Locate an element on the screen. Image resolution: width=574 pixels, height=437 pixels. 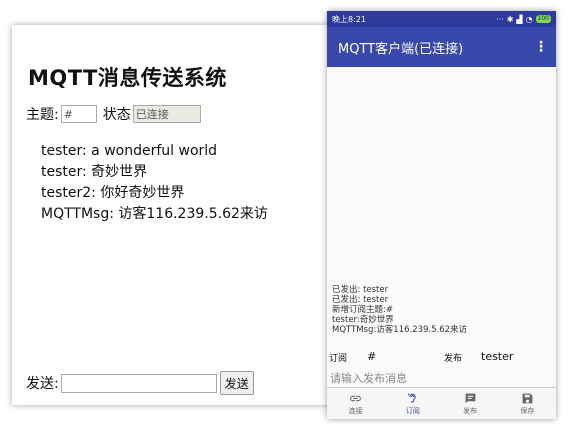
send-button: 发送 is located at coordinates (236, 383).